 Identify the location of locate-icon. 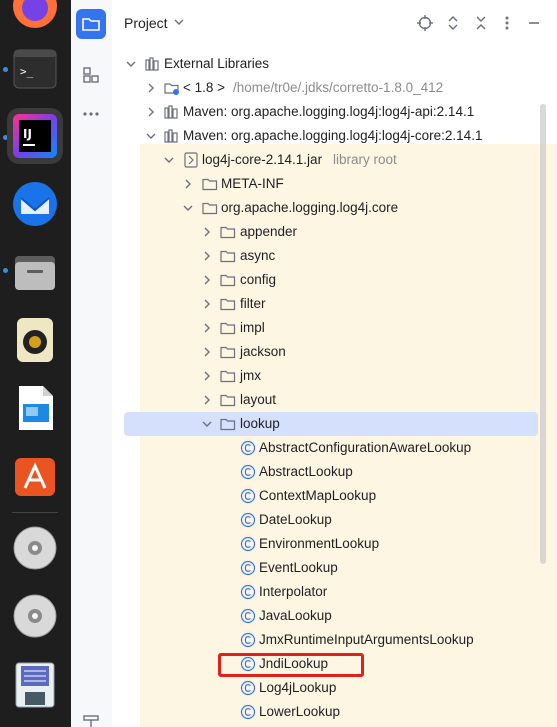
(425, 23).